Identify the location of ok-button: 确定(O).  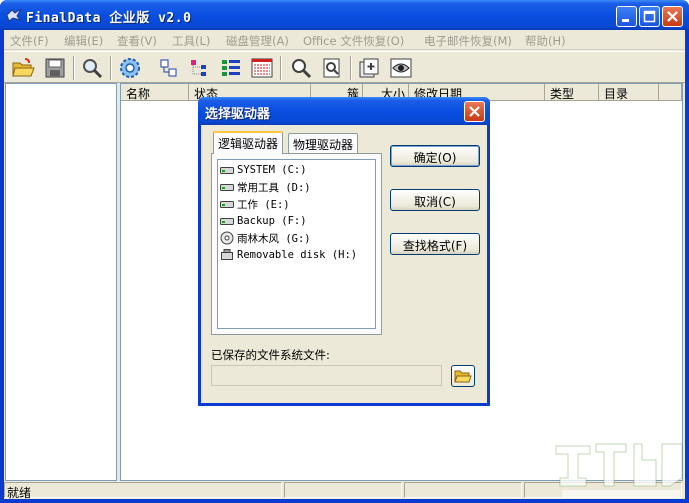
(435, 156).